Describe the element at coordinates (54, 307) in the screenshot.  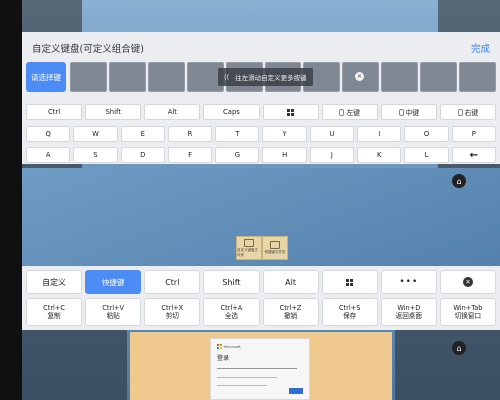
I see `shortcut-keys: Ctrl+C` at that location.